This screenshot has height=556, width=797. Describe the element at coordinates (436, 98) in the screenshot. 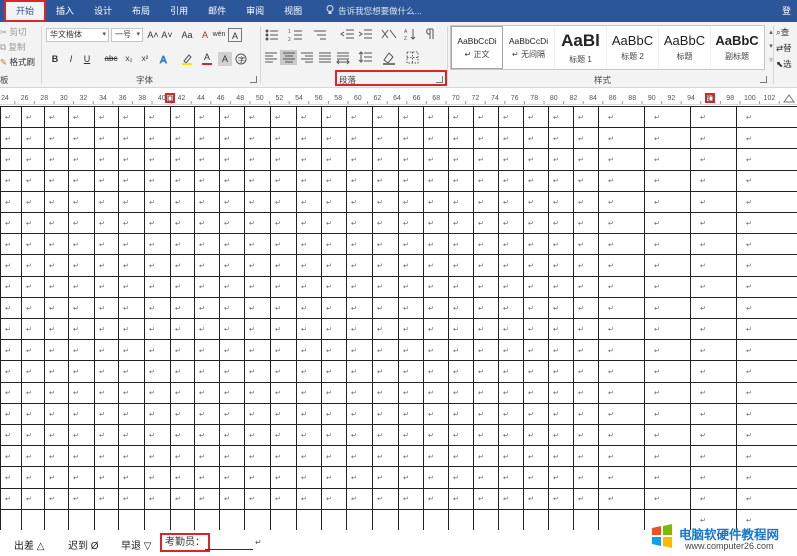

I see `ruler-tick-label: 68` at that location.